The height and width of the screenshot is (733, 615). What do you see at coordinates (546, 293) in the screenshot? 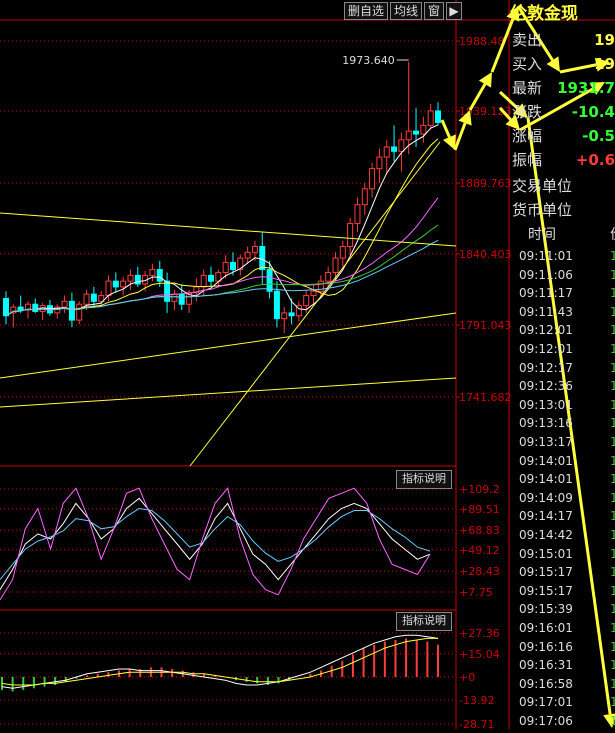
I see `tick-time: 09:11:17` at bounding box center [546, 293].